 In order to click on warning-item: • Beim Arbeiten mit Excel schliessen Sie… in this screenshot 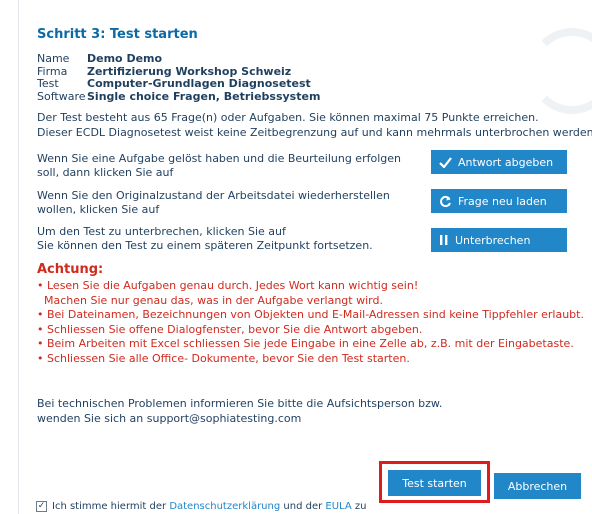, I will do `click(305, 343)`.